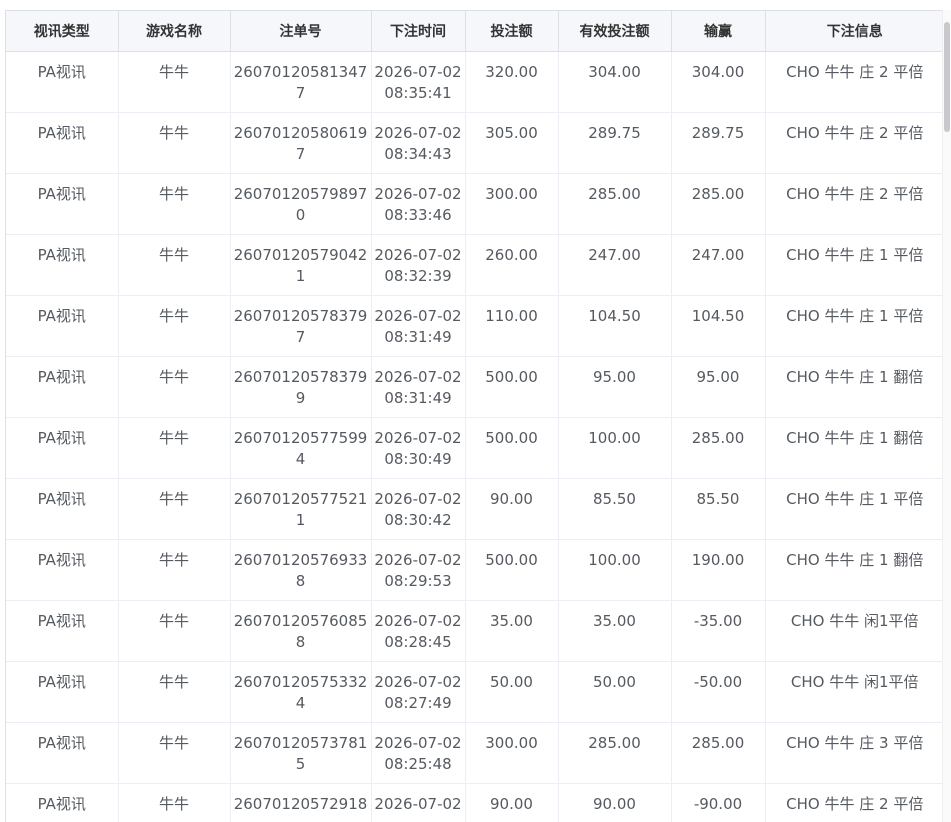 The image size is (951, 822). Describe the element at coordinates (512, 802) in the screenshot. I see `cell-bet-amount: 90.00` at that location.